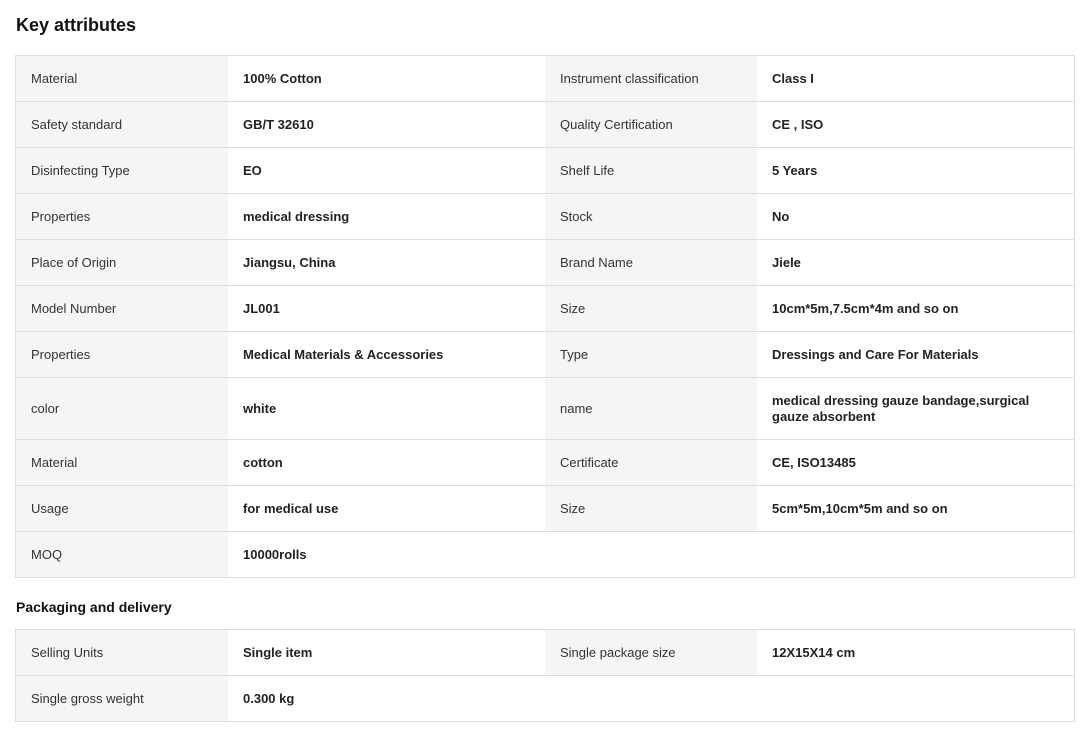 The height and width of the screenshot is (733, 1088). Describe the element at coordinates (915, 462) in the screenshot. I see `attribute-value: CE, ISO13485` at that location.